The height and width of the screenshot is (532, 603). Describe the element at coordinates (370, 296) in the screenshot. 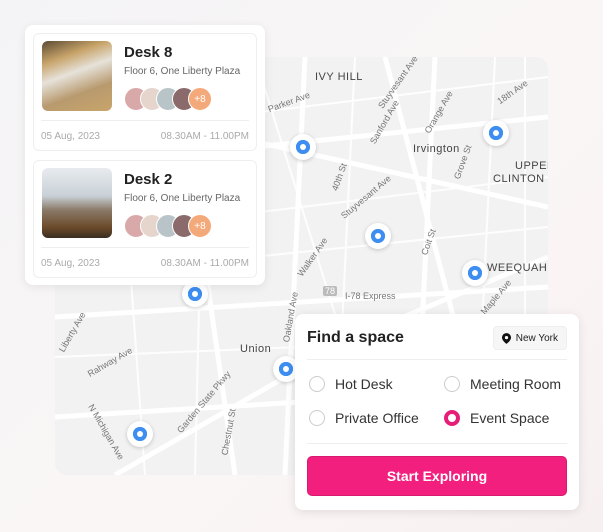

I see `map-label: I-78 Express` at that location.